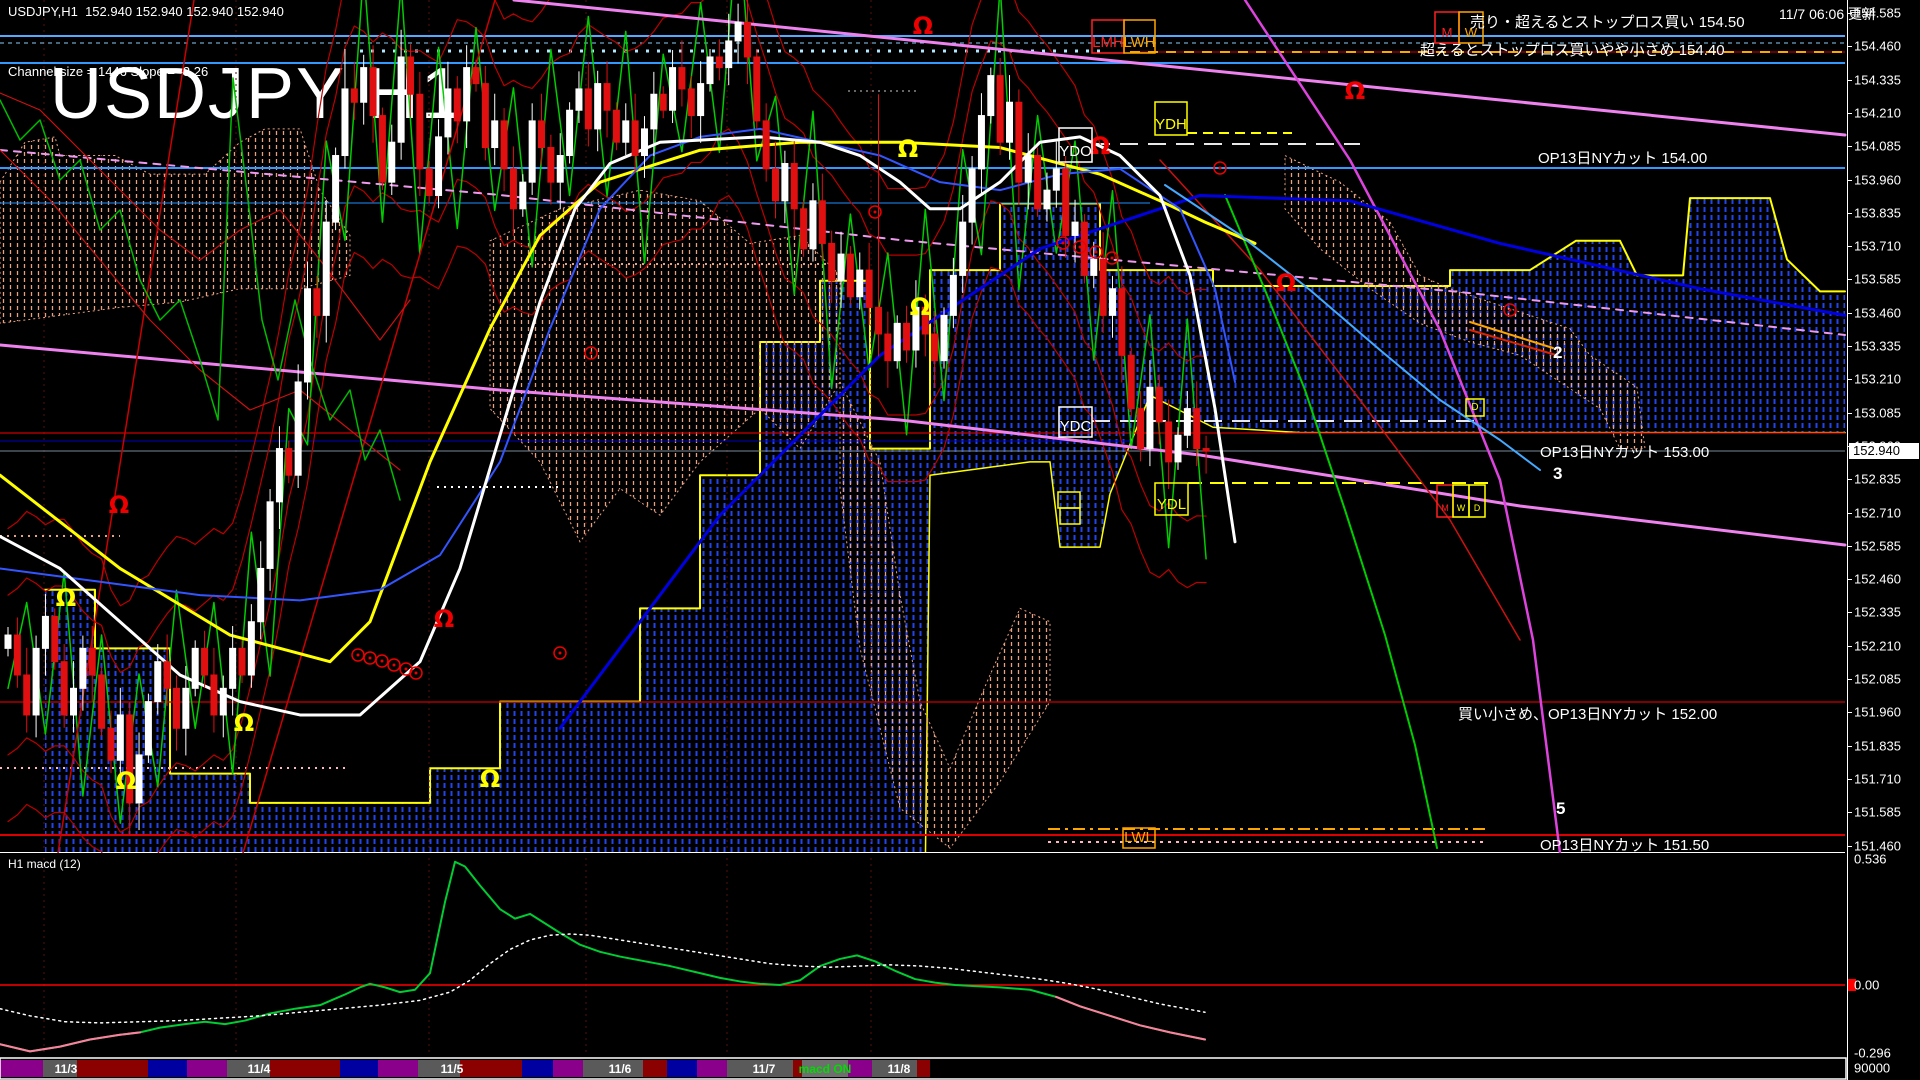 This screenshot has height=1080, width=1920. I want to click on price-tick: 151.960, so click(1877, 712).